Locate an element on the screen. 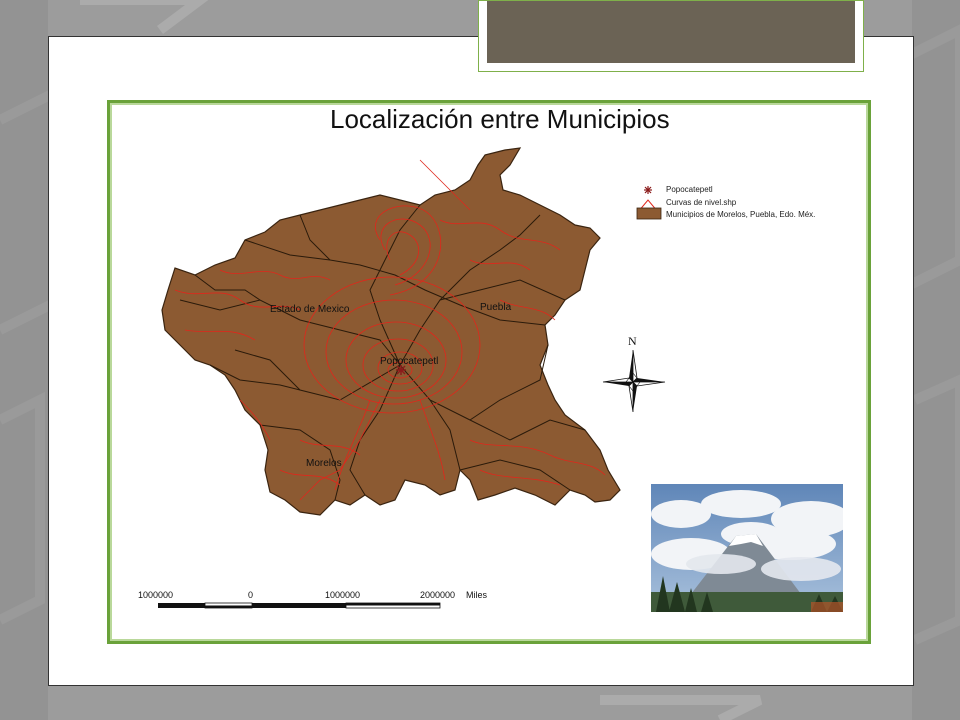 The height and width of the screenshot is (720, 960). legend-asterisk-icon is located at coordinates (648, 190).